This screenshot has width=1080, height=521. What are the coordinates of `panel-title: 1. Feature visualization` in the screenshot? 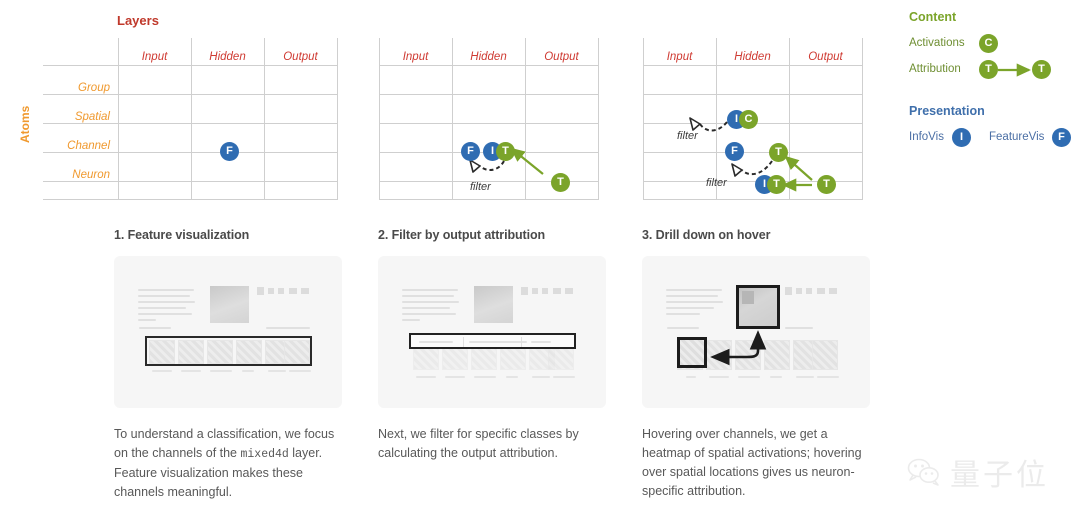 It's located at (182, 235).